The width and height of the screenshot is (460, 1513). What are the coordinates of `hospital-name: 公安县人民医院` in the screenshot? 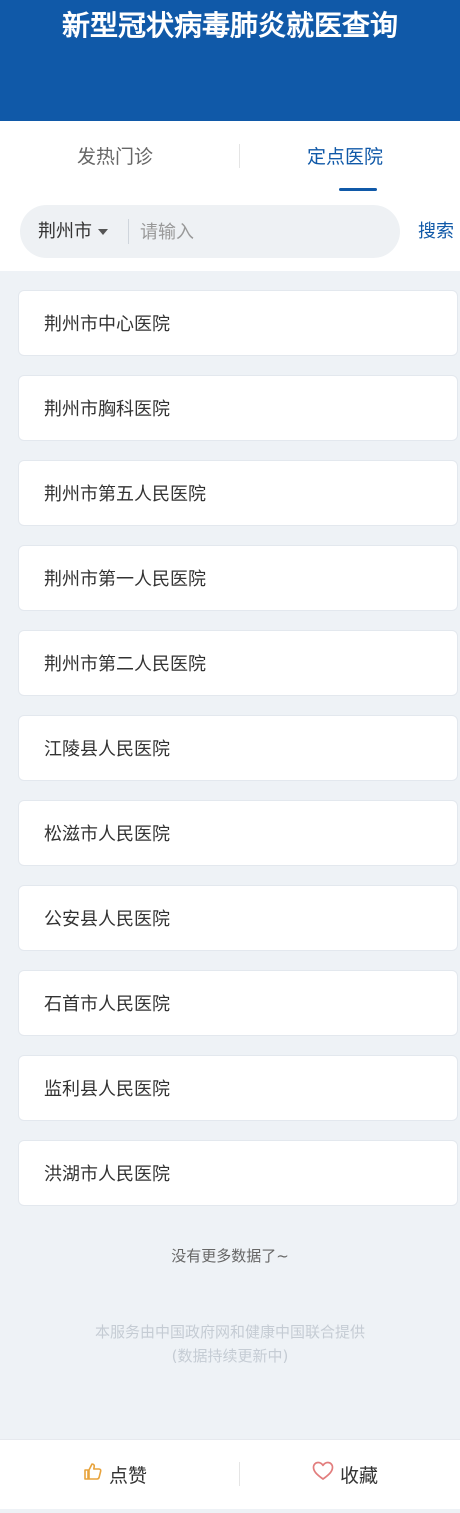 It's located at (107, 919).